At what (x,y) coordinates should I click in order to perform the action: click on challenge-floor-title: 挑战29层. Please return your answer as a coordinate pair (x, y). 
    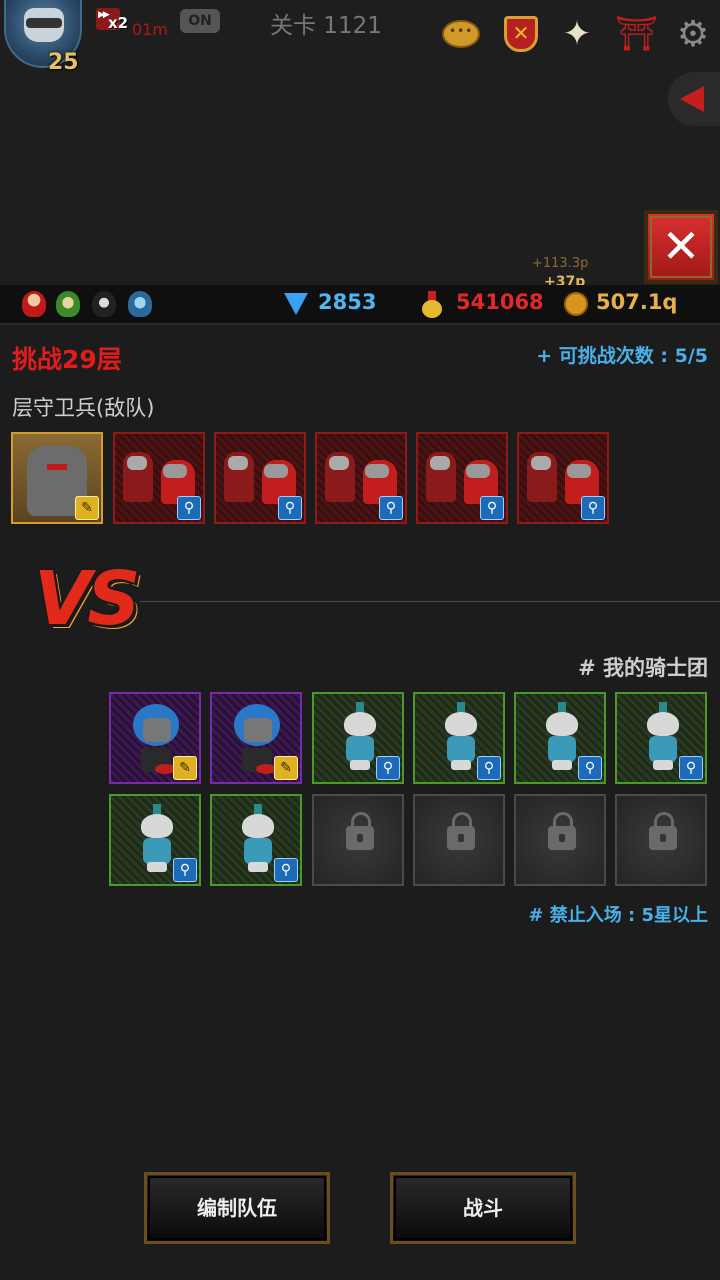
    Looking at the image, I should click on (67, 359).